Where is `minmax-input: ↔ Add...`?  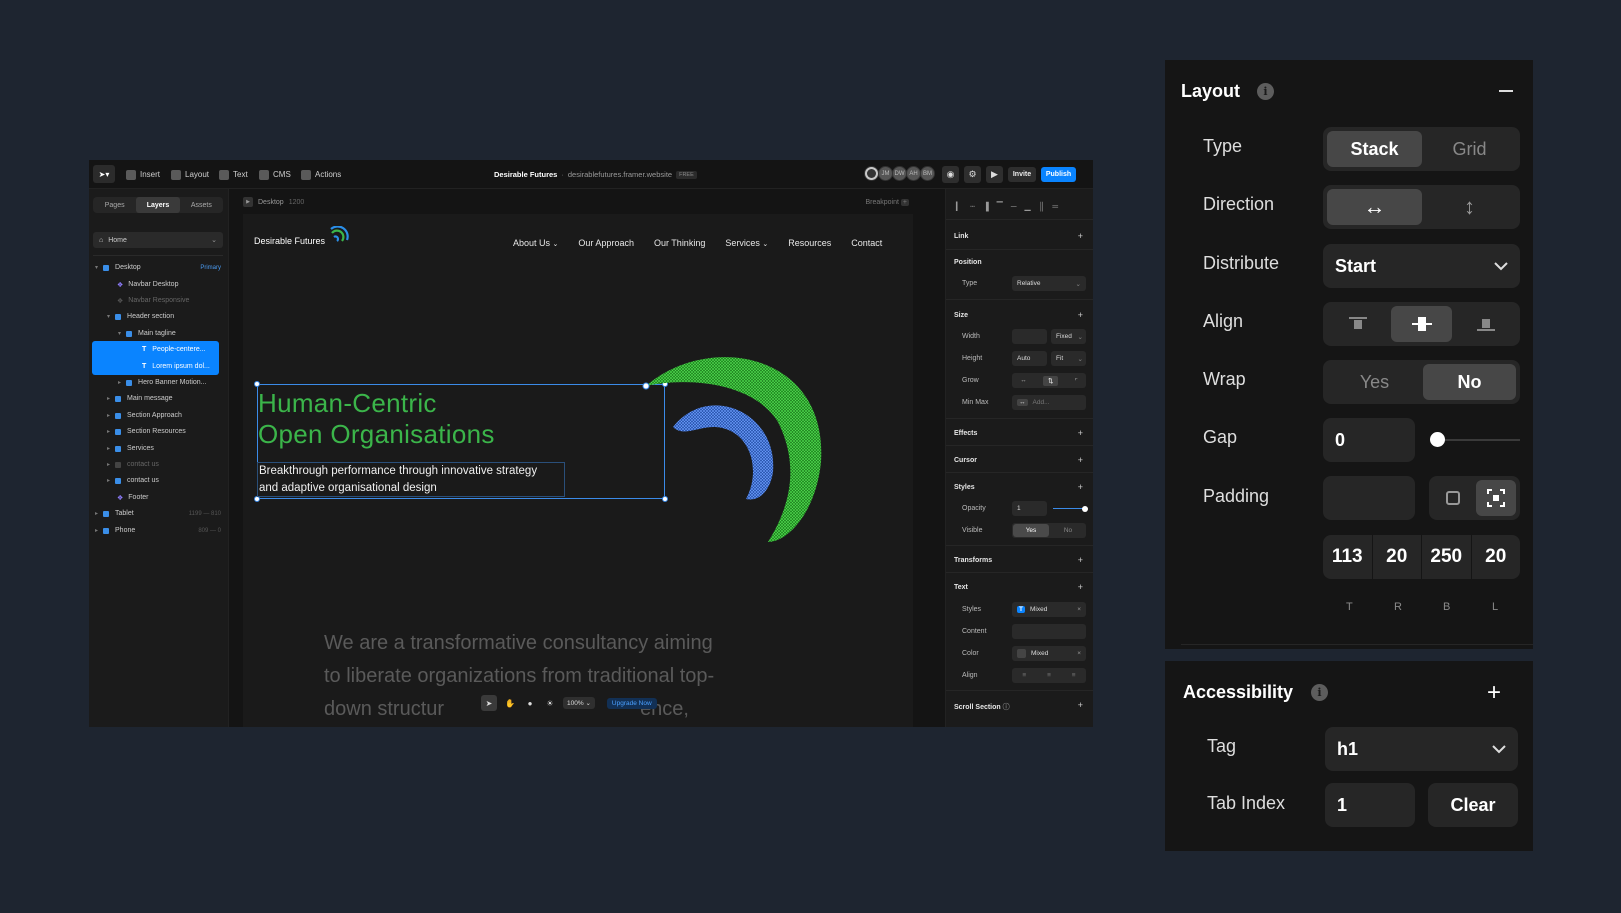 minmax-input: ↔ Add... is located at coordinates (1049, 402).